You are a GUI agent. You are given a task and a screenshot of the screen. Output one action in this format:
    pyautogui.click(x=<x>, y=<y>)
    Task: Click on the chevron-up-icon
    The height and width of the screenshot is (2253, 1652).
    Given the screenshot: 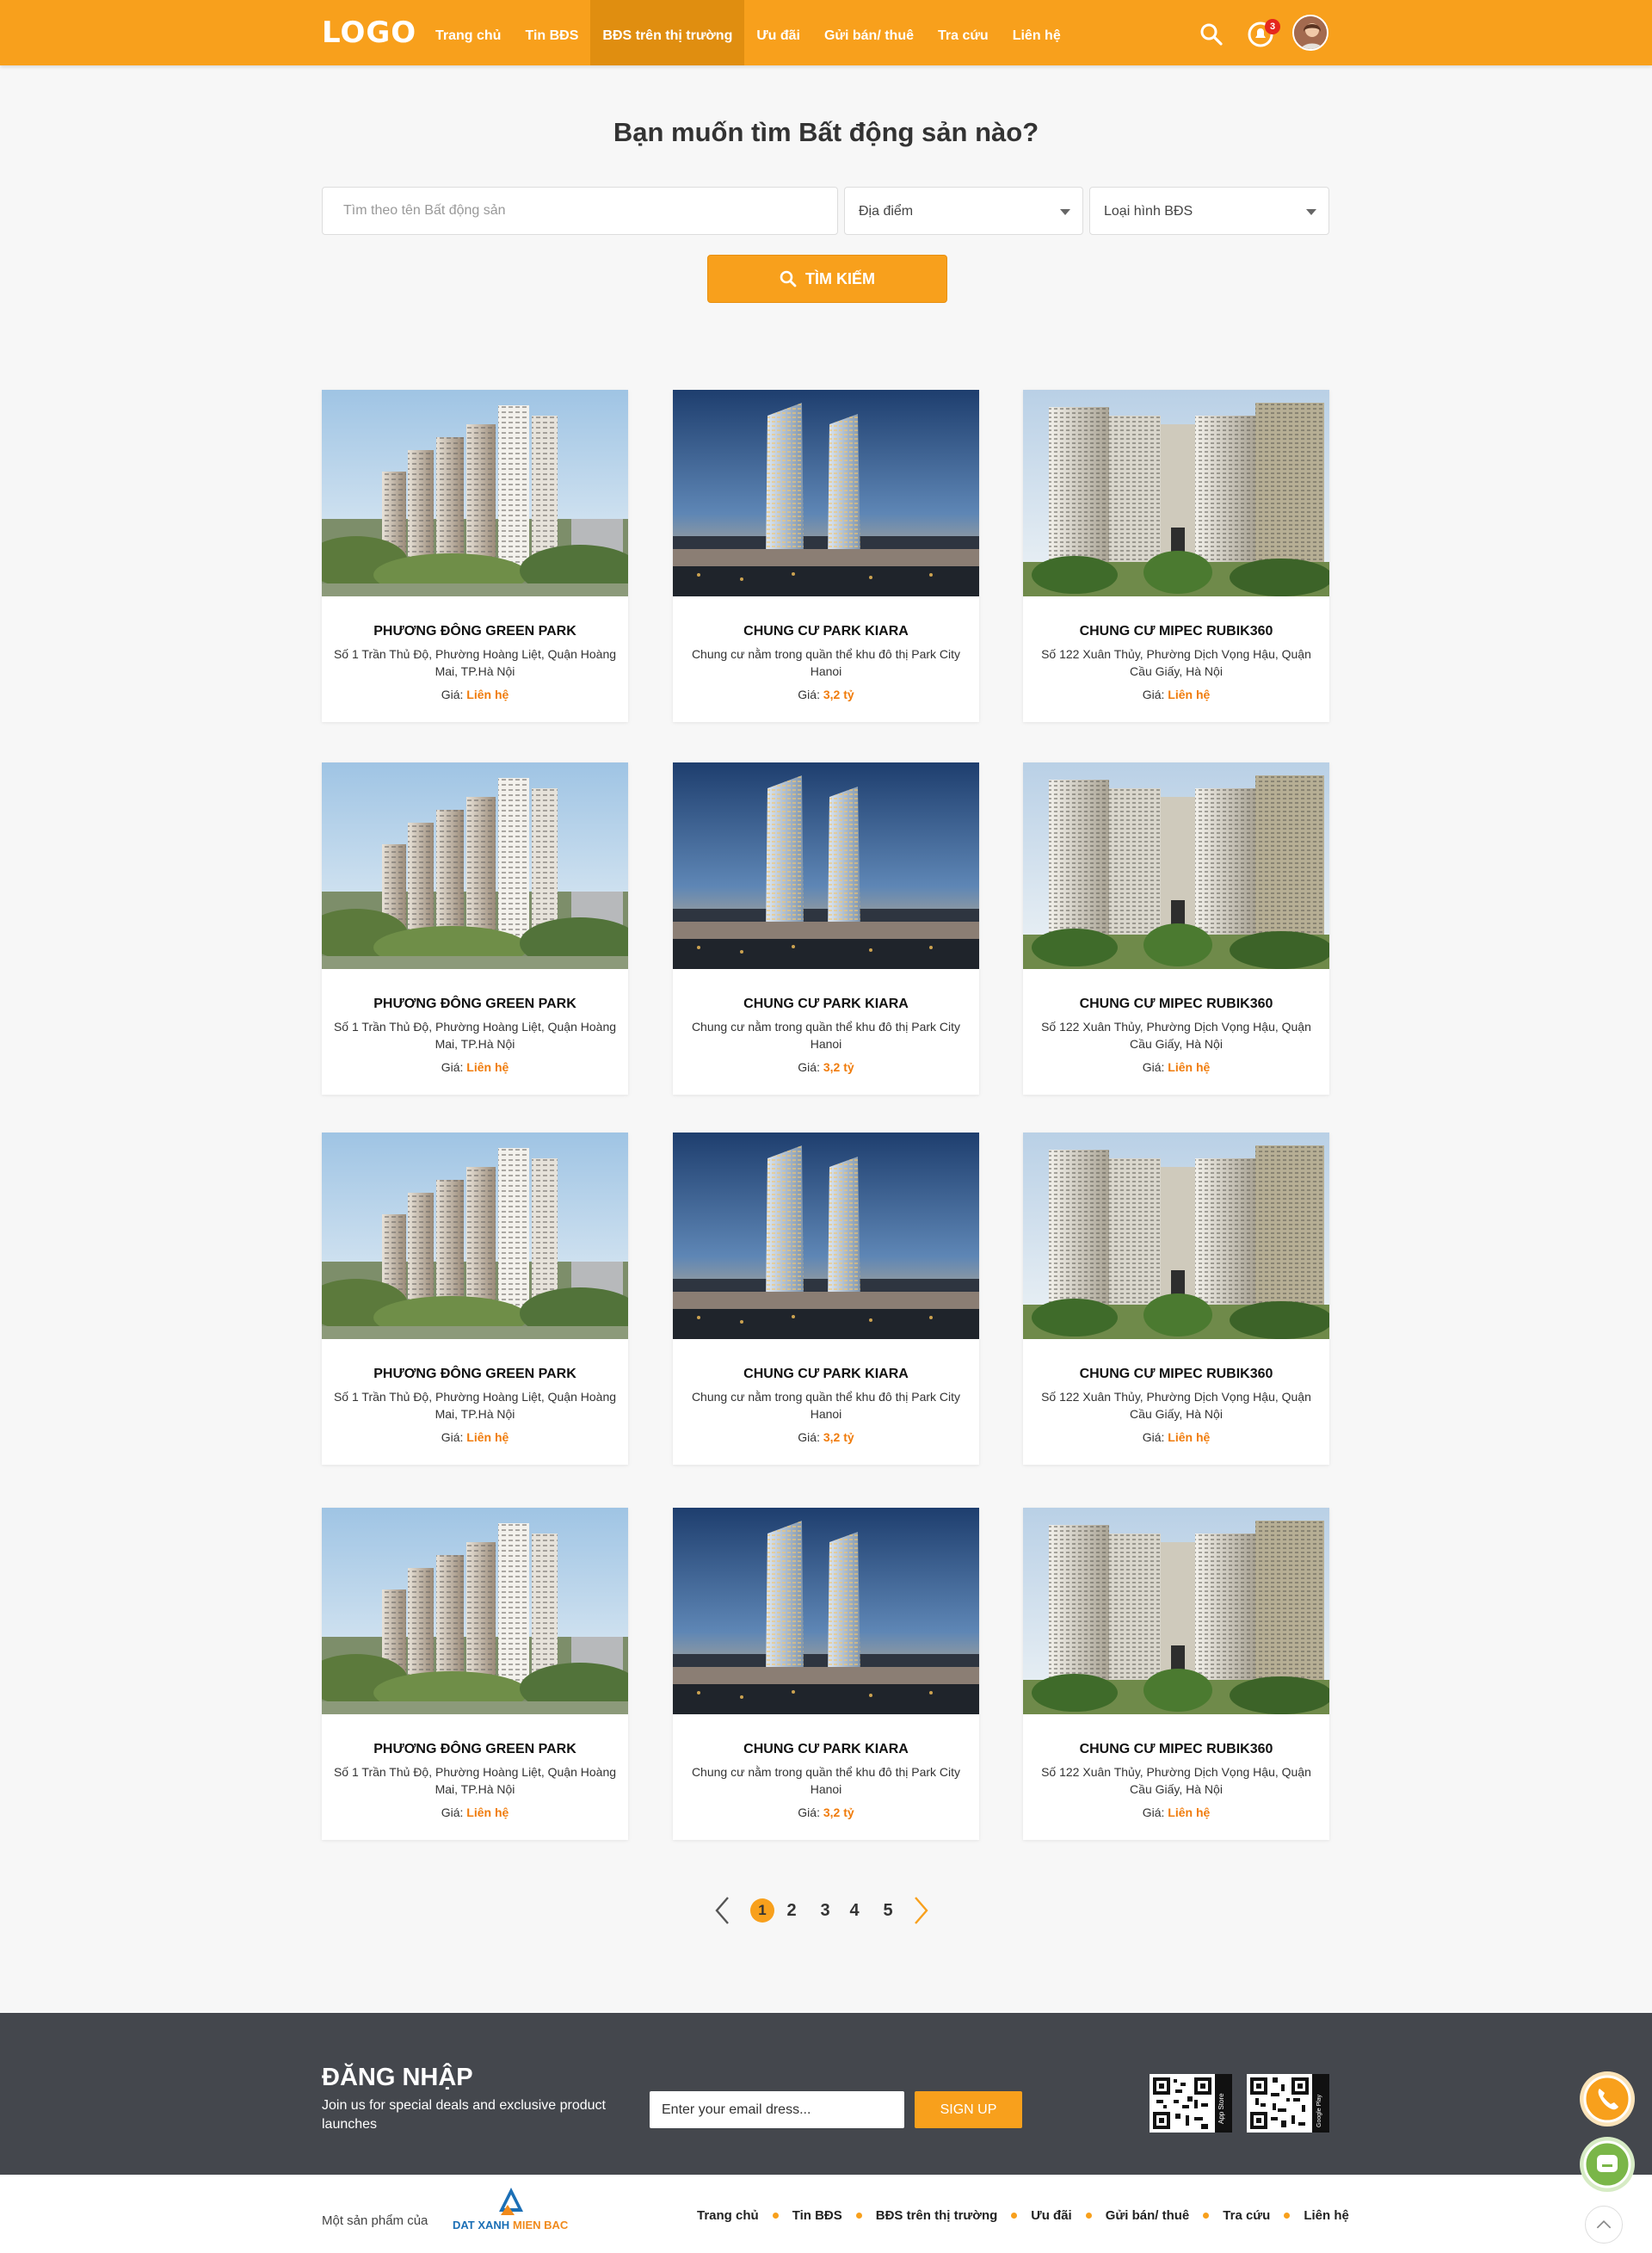 What is the action you would take?
    pyautogui.click(x=1604, y=2225)
    